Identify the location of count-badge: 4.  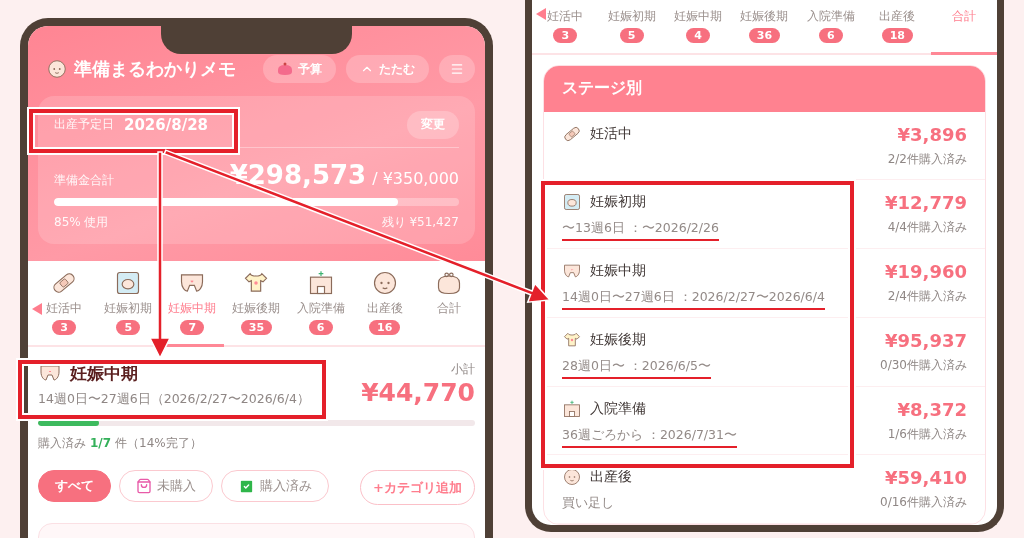
(698, 35).